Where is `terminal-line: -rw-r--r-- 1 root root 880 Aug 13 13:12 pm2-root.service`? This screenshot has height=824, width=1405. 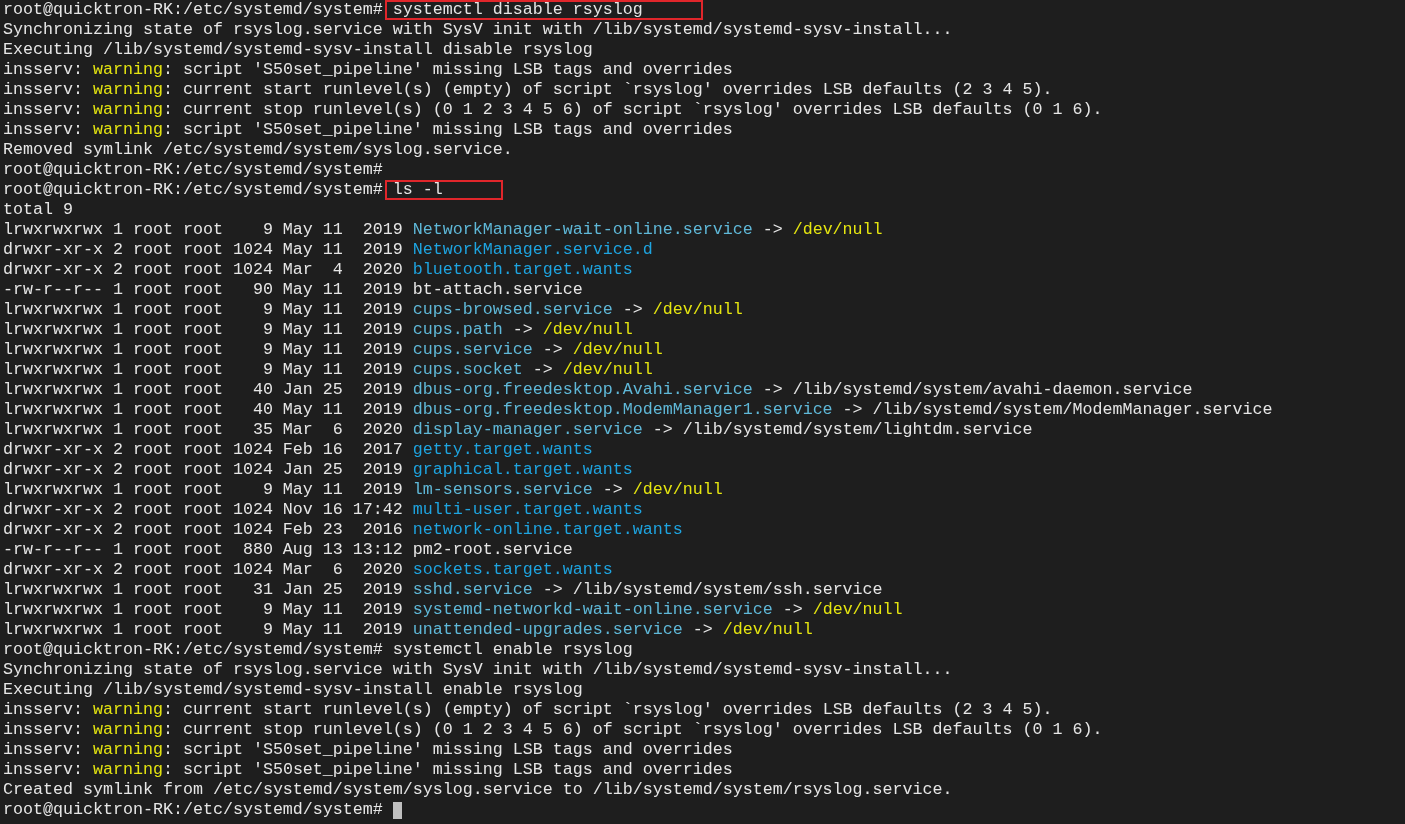
terminal-line: -rw-r--r-- 1 root root 880 Aug 13 13:12 pm2-root.service is located at coordinates (288, 550).